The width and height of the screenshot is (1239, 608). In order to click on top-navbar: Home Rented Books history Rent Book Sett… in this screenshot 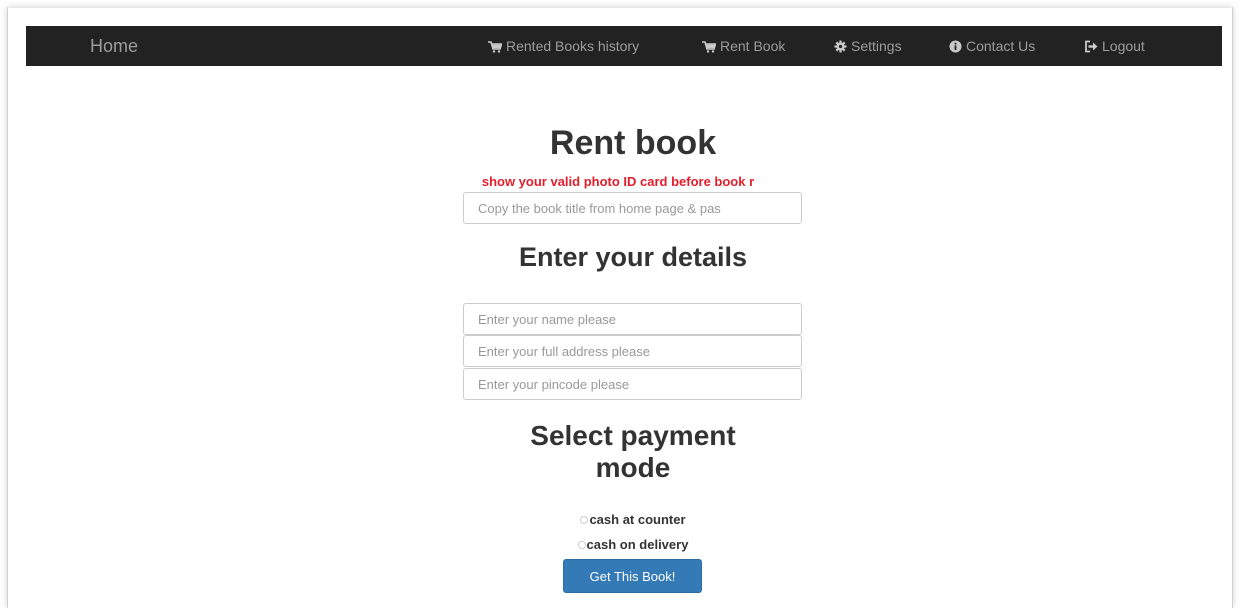, I will do `click(624, 46)`.